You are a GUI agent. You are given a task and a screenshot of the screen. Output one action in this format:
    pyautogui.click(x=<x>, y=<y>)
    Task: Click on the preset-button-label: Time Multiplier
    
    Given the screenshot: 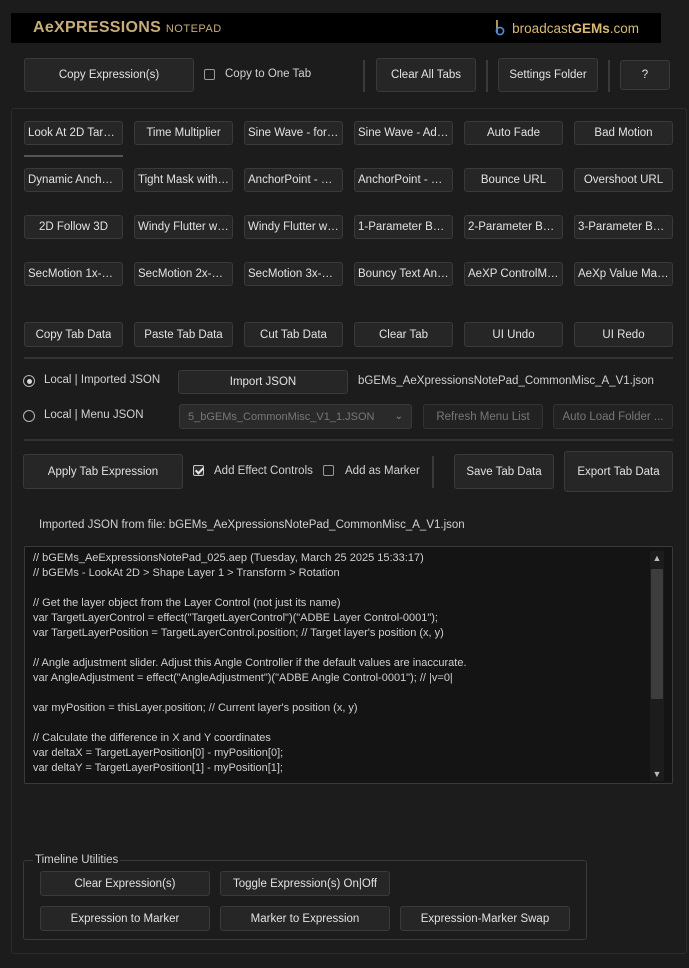 What is the action you would take?
    pyautogui.click(x=183, y=133)
    